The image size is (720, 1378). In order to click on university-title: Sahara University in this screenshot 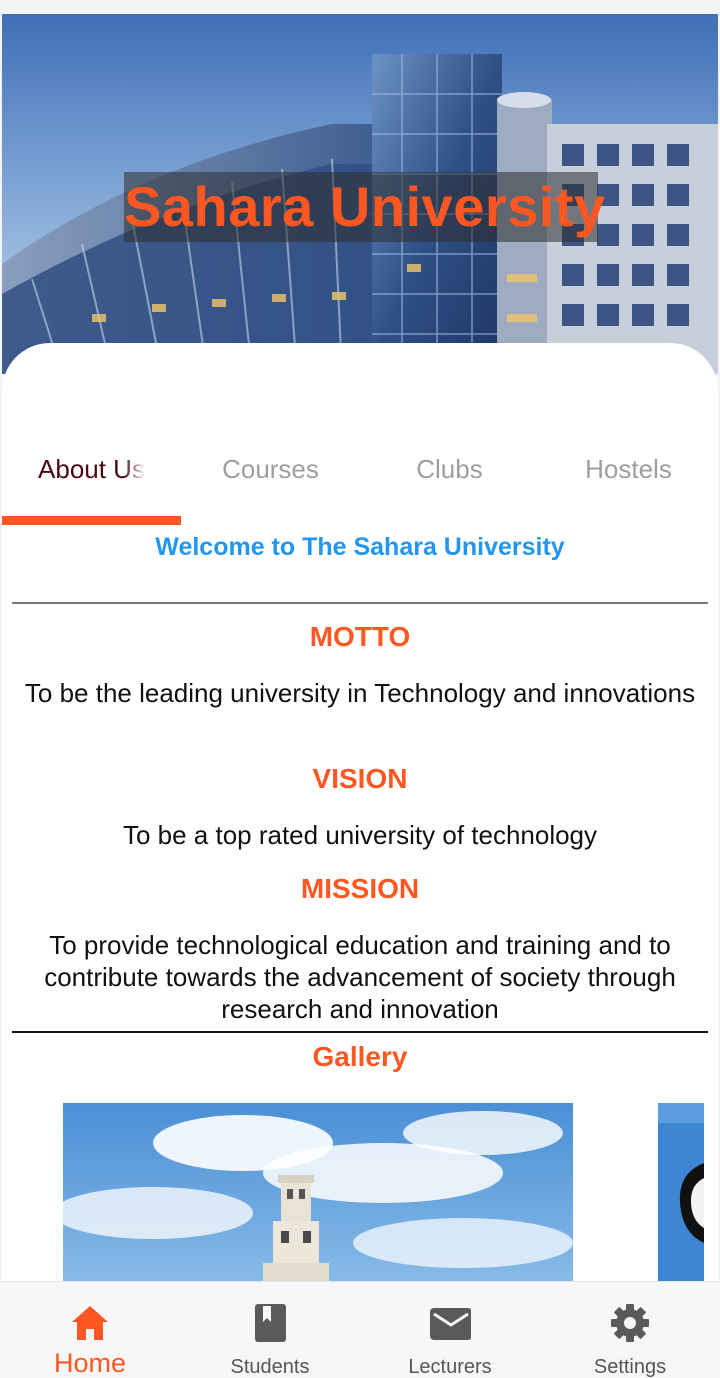, I will do `click(364, 207)`.